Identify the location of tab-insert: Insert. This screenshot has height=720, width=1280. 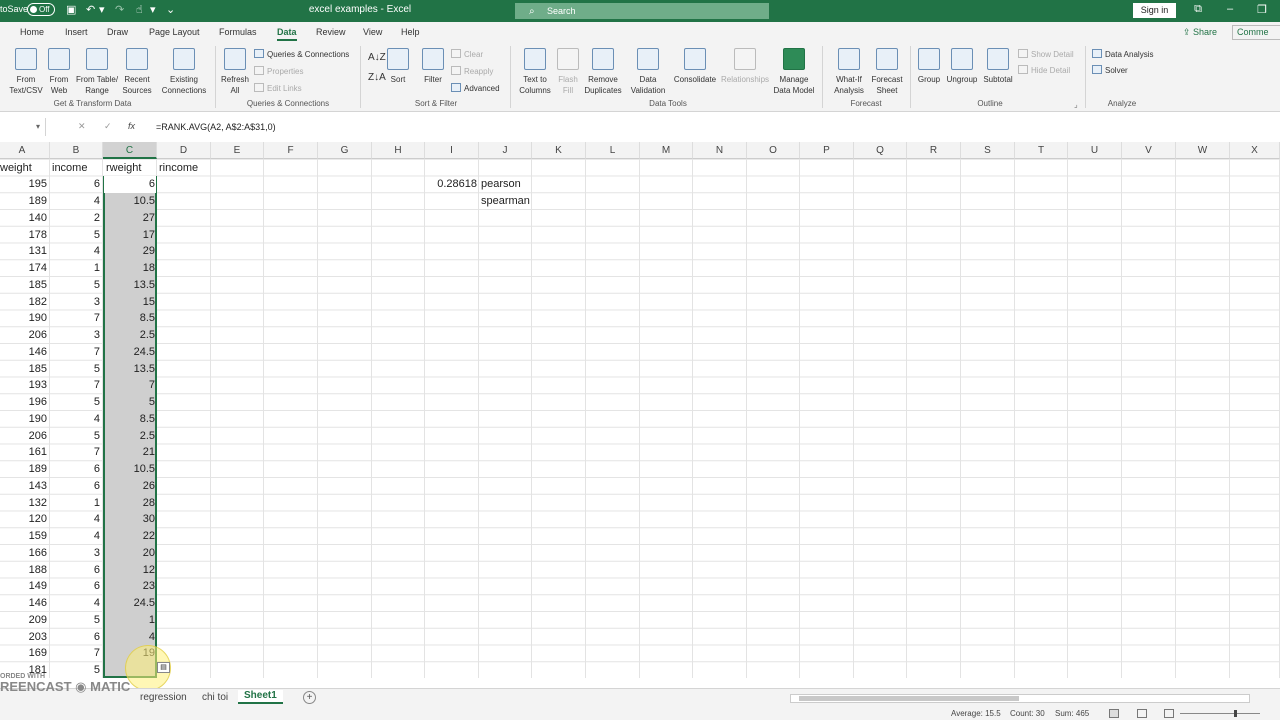
(76, 32).